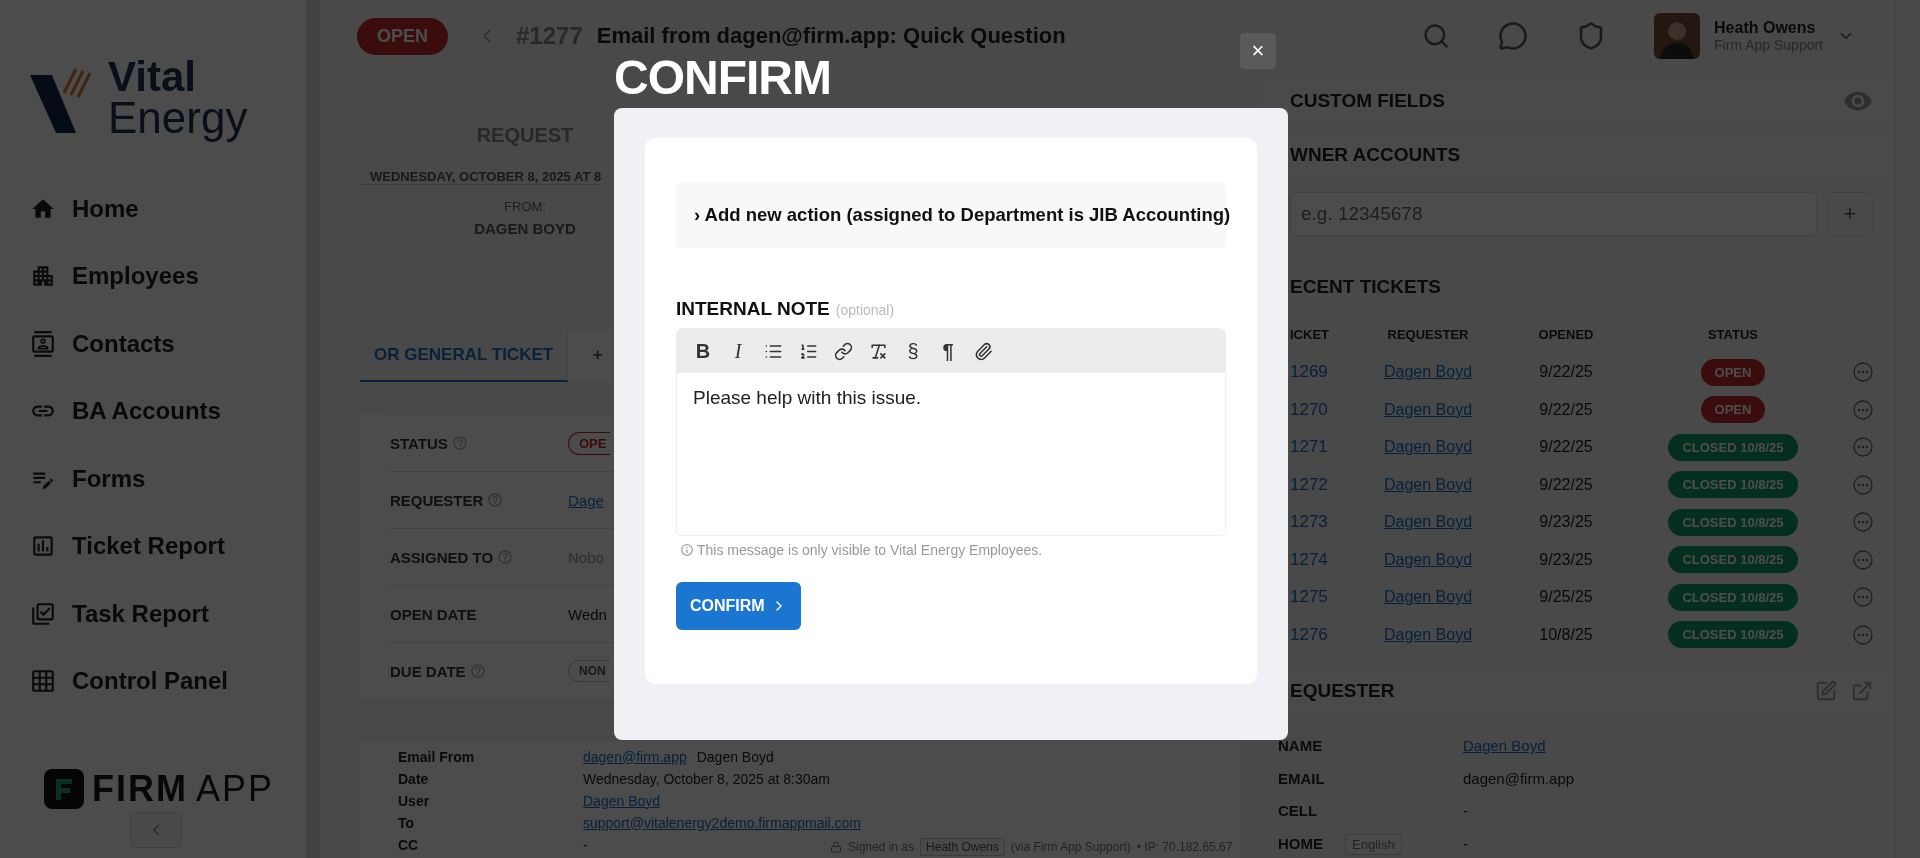 This screenshot has width=1920, height=858. What do you see at coordinates (1298, 811) in the screenshot?
I see `detail-label: CELL` at bounding box center [1298, 811].